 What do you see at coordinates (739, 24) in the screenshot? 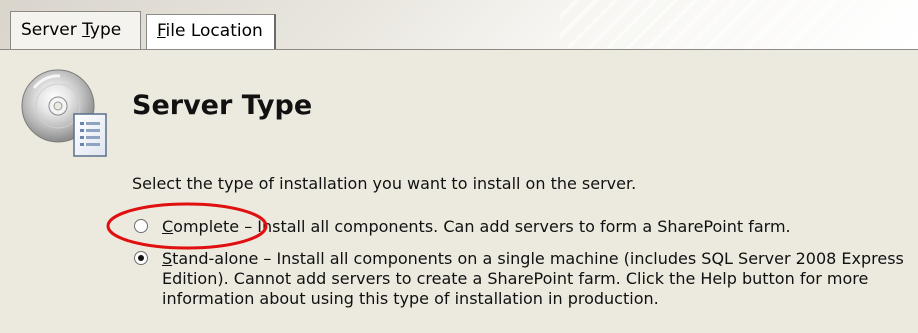
I see `decorative-stripes` at bounding box center [739, 24].